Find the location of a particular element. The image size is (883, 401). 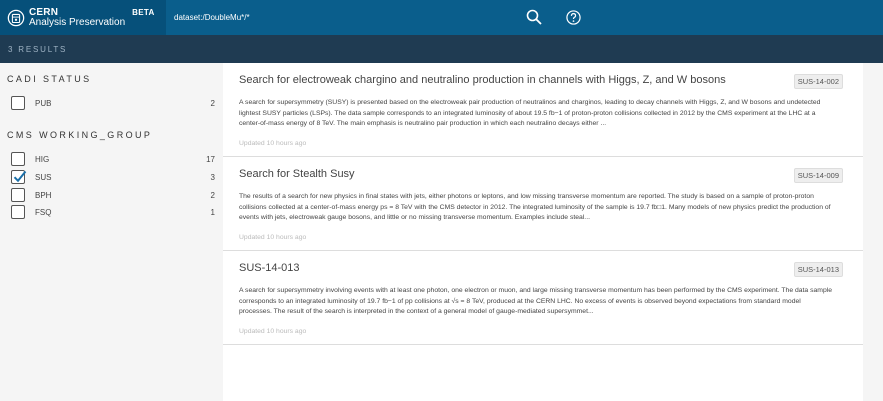

search-input is located at coordinates (344, 17).